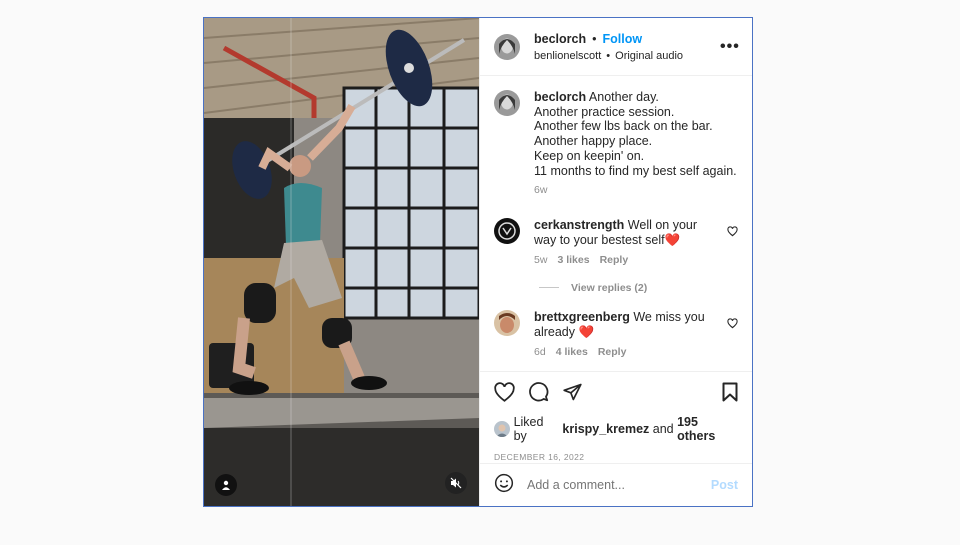 The width and height of the screenshot is (960, 545). What do you see at coordinates (528, 429) in the screenshot?
I see `liked-by-prefix: Liked by` at bounding box center [528, 429].